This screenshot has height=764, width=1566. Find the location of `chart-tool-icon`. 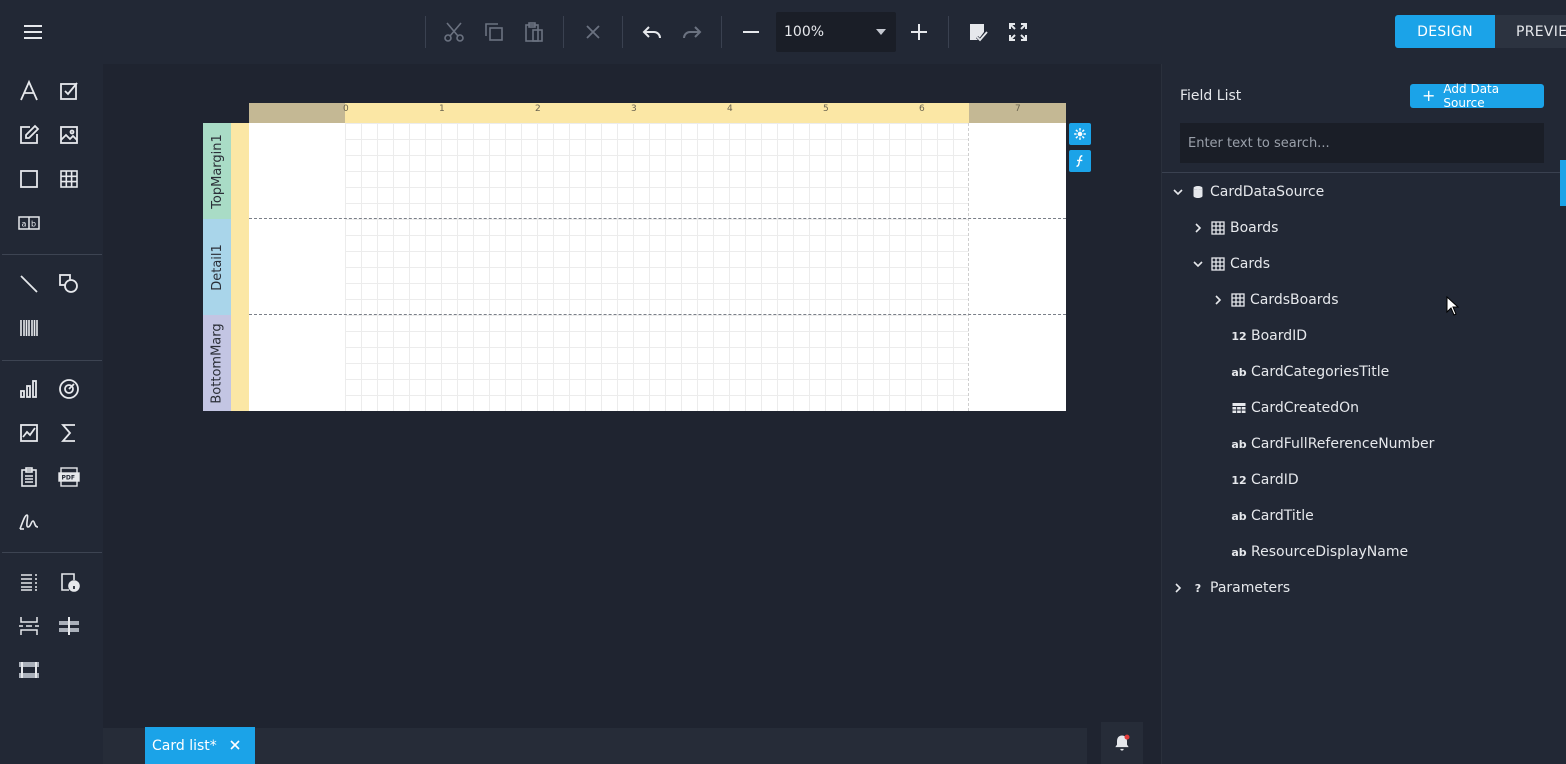

chart-tool-icon is located at coordinates (29, 389).